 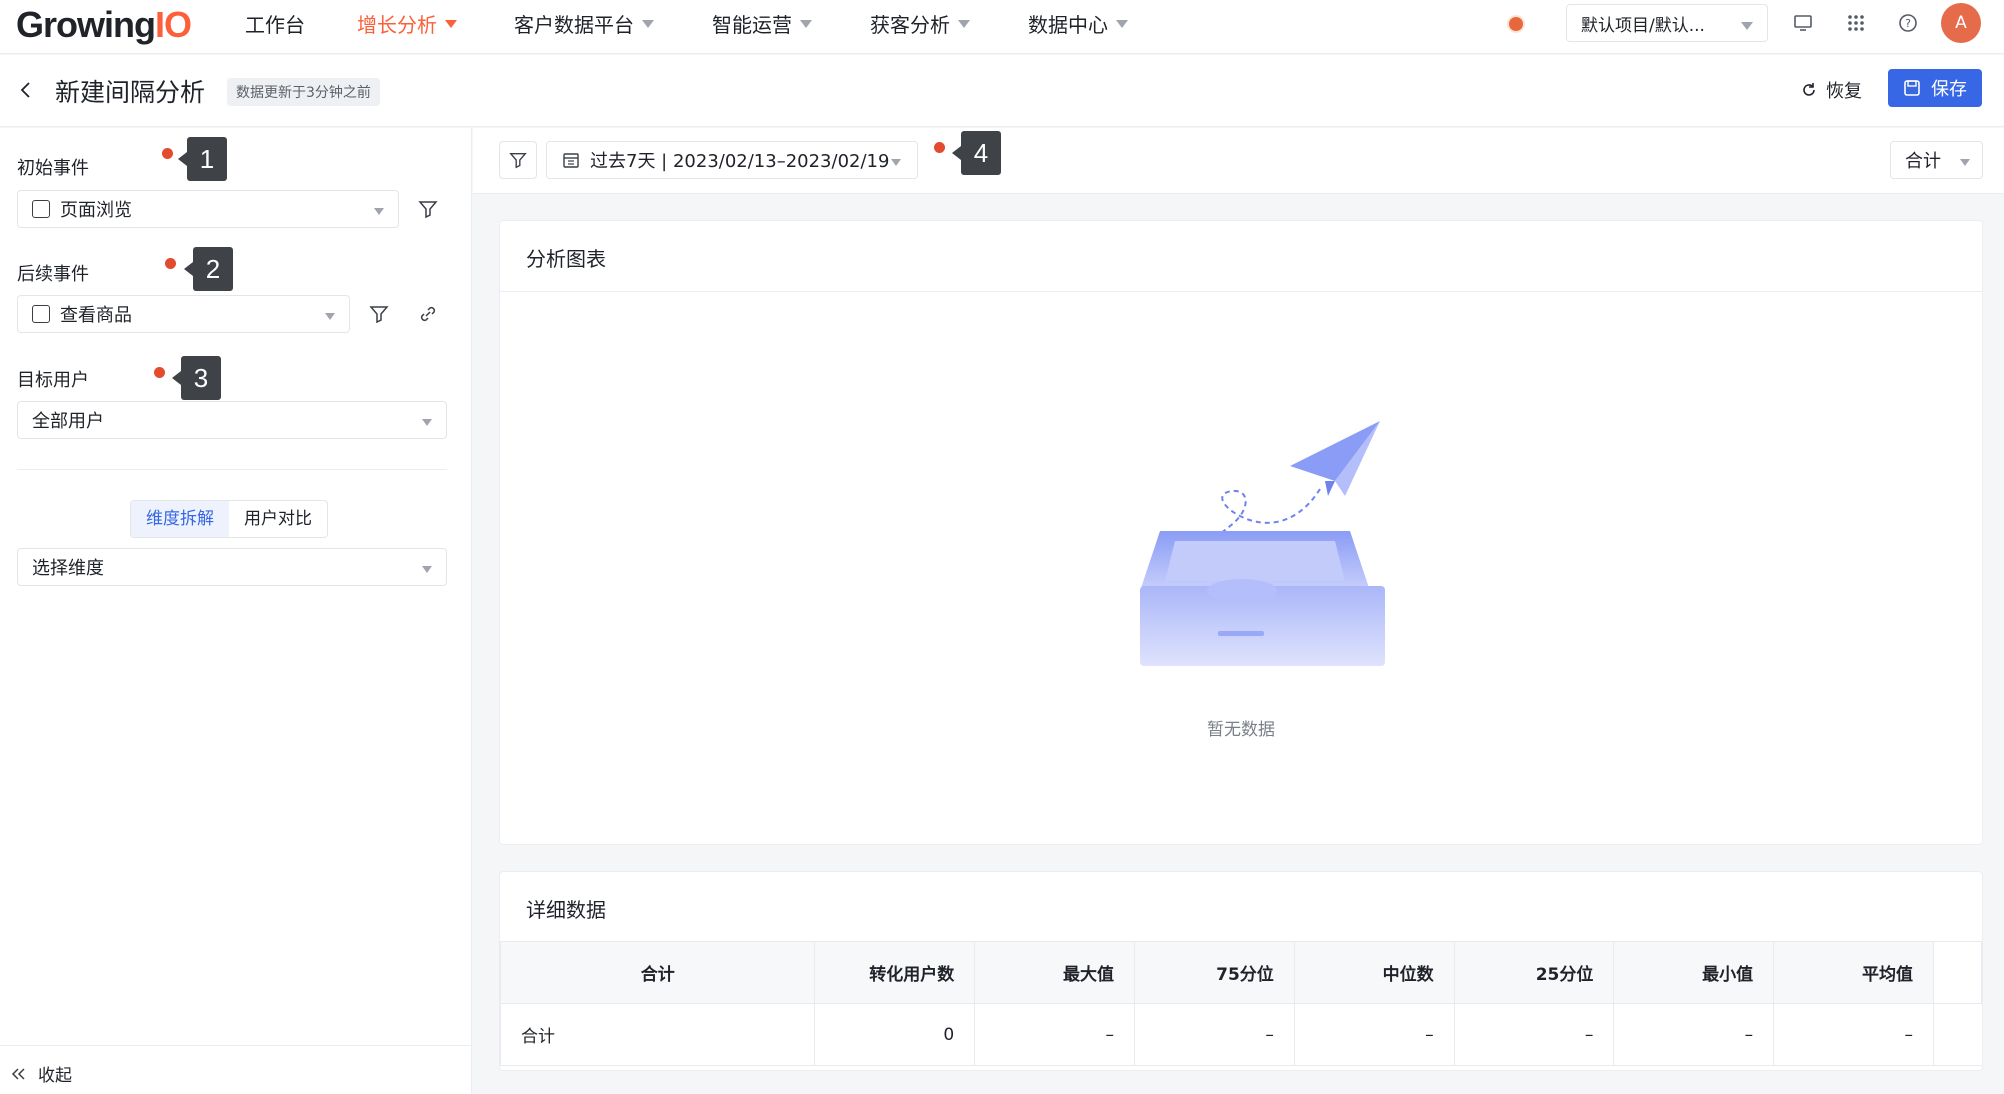 What do you see at coordinates (183, 314) in the screenshot?
I see `follow-event-select: 查看商品` at bounding box center [183, 314].